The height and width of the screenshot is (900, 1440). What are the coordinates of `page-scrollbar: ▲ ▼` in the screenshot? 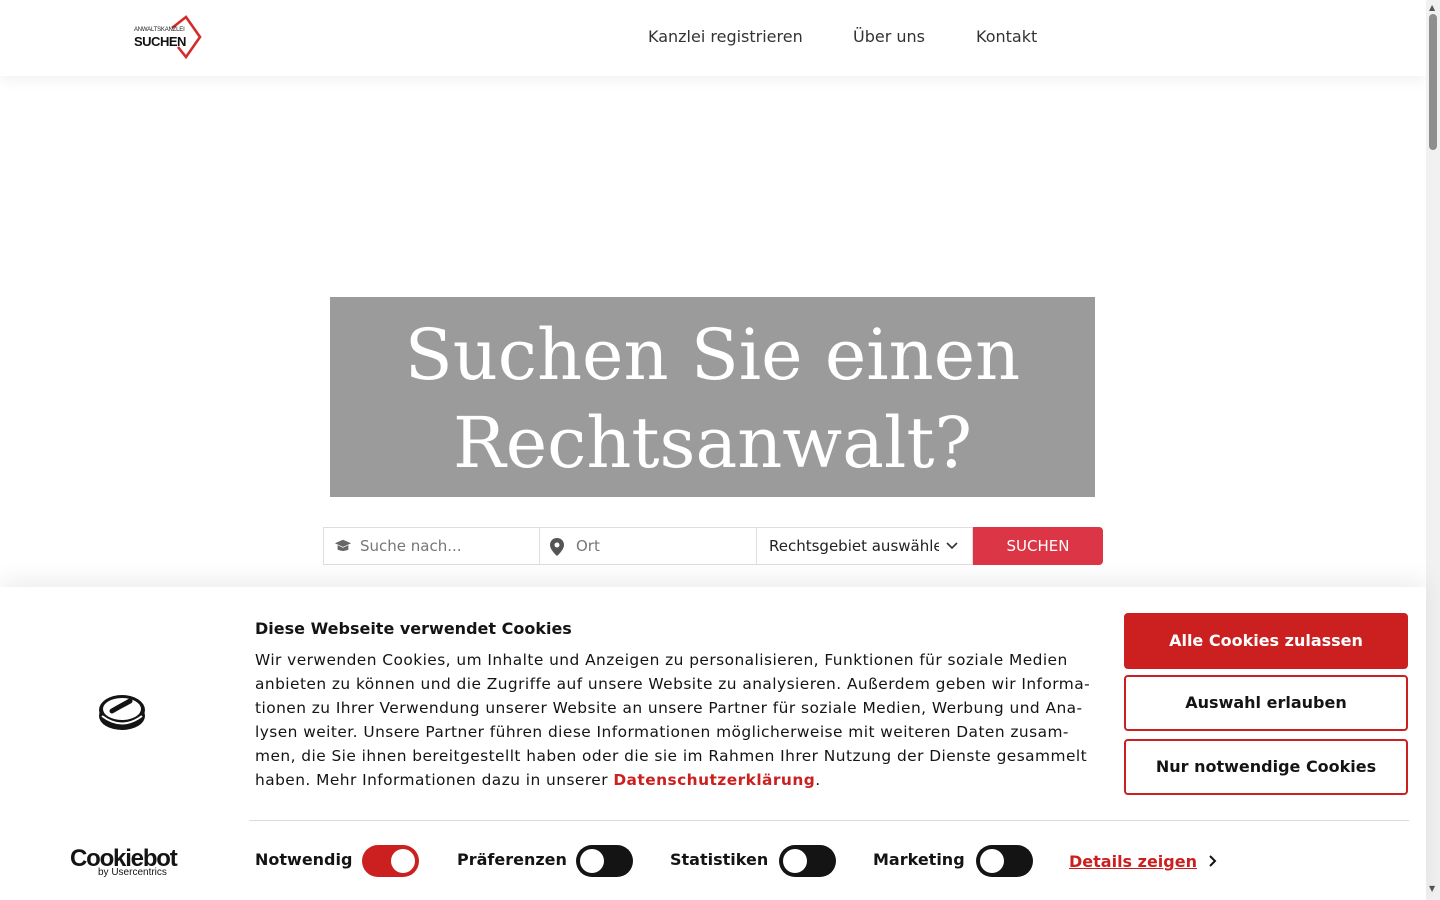 It's located at (1433, 450).